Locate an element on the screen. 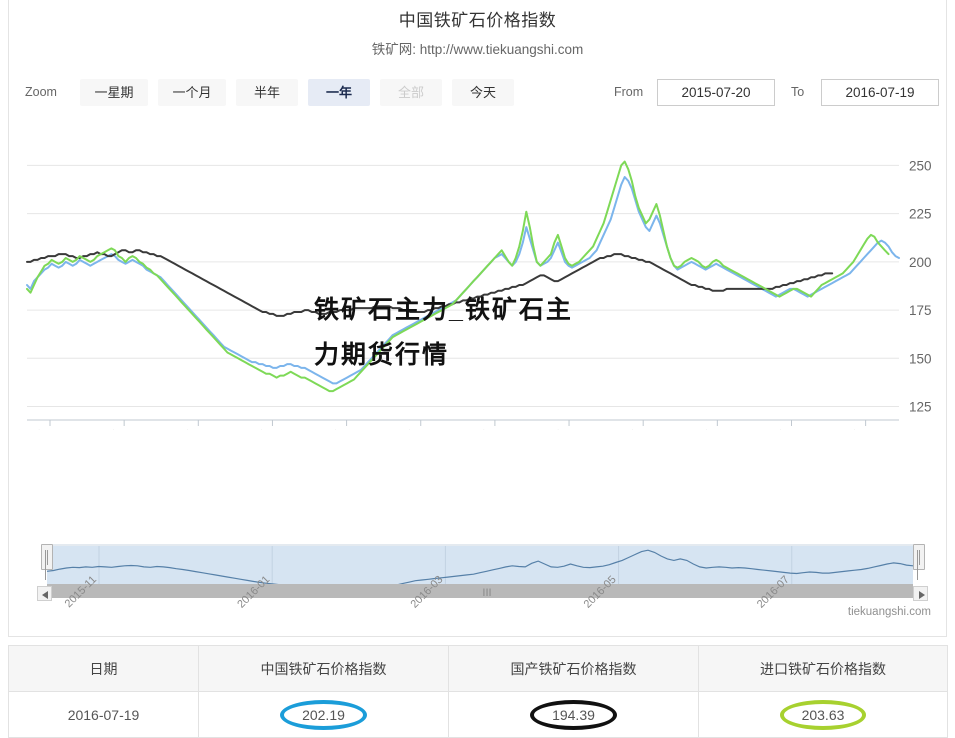 The height and width of the screenshot is (738, 955). x-tick-label: 2016-03-01 is located at coordinates (540, 428).